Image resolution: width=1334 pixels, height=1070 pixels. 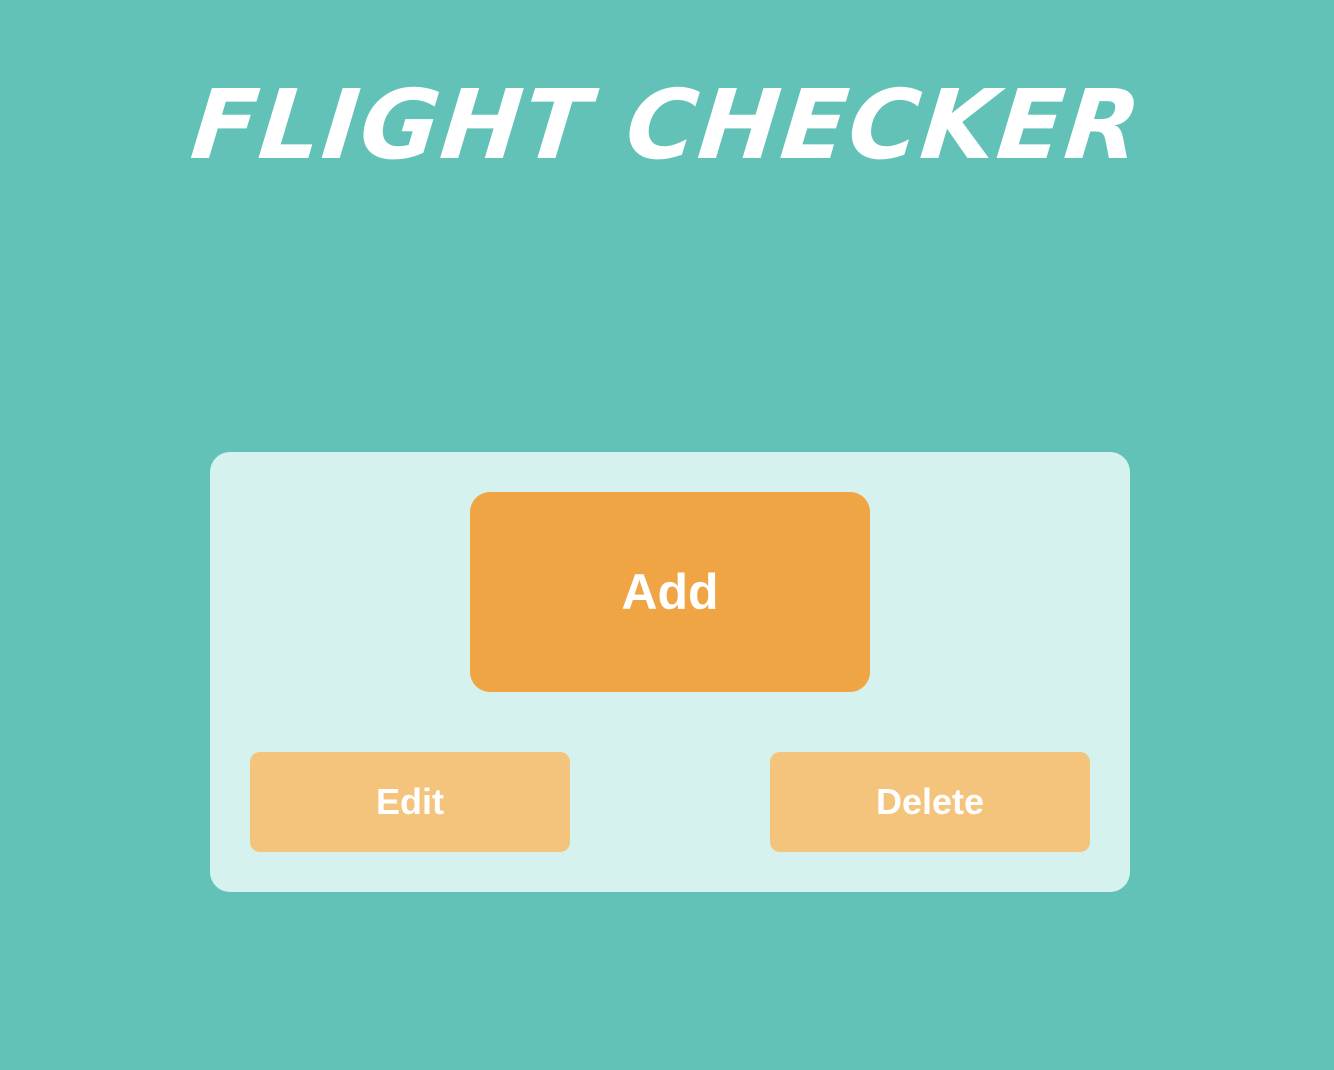 I want to click on app-title: FLIGHT CHECKER, so click(x=667, y=125).